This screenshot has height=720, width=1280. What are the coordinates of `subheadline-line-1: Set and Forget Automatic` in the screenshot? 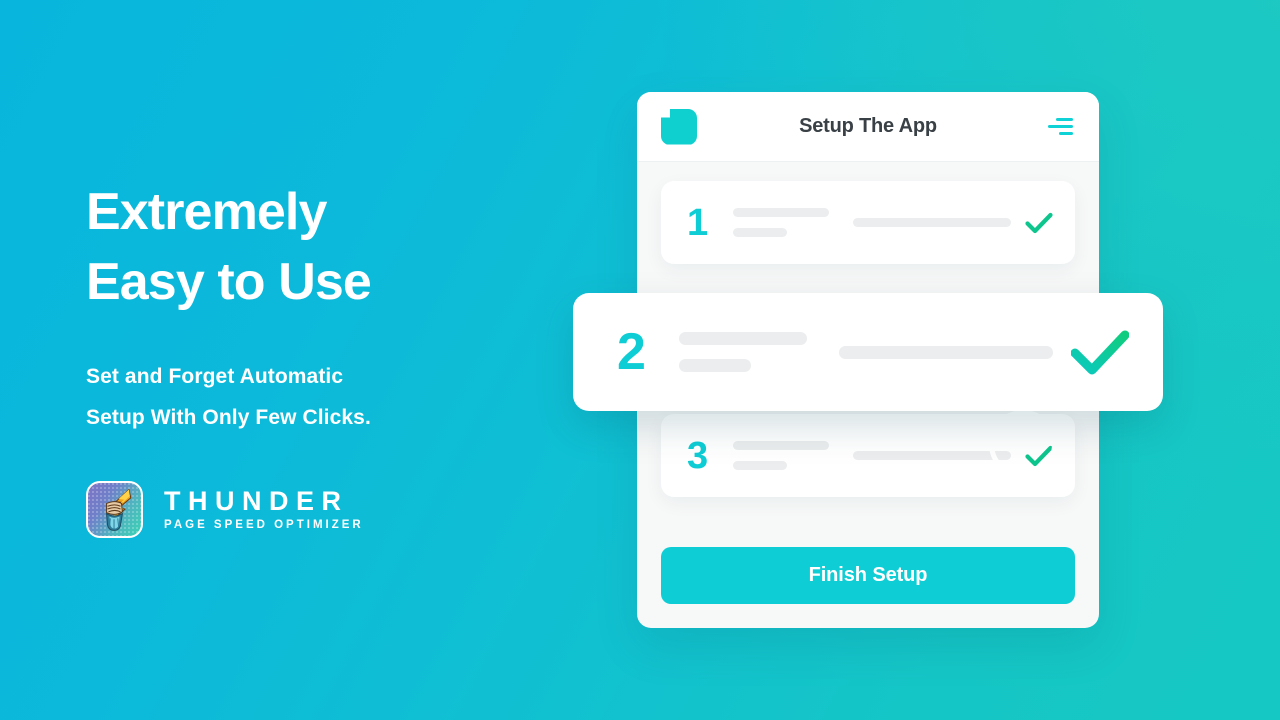 It's located at (215, 377).